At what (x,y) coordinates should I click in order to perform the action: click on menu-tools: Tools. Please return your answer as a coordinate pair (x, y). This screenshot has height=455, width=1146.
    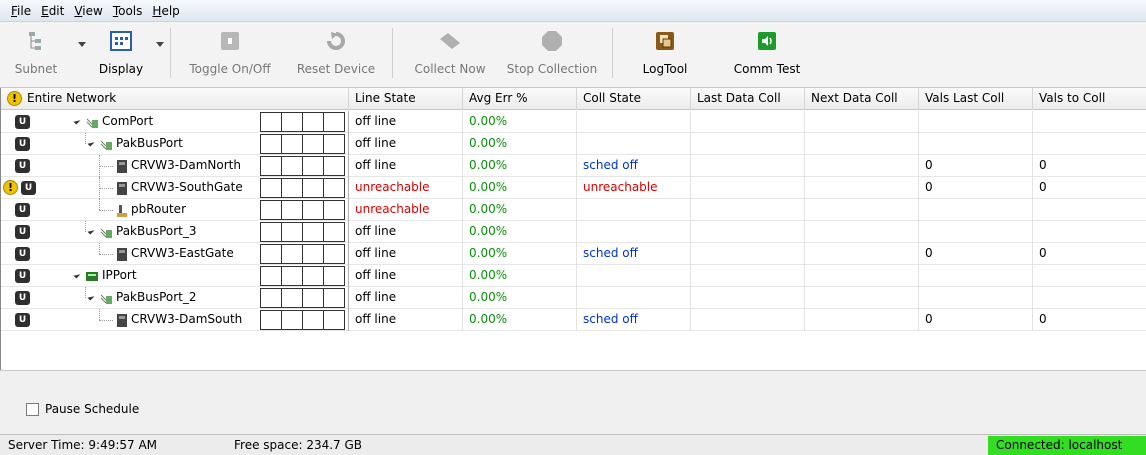
    Looking at the image, I should click on (128, 11).